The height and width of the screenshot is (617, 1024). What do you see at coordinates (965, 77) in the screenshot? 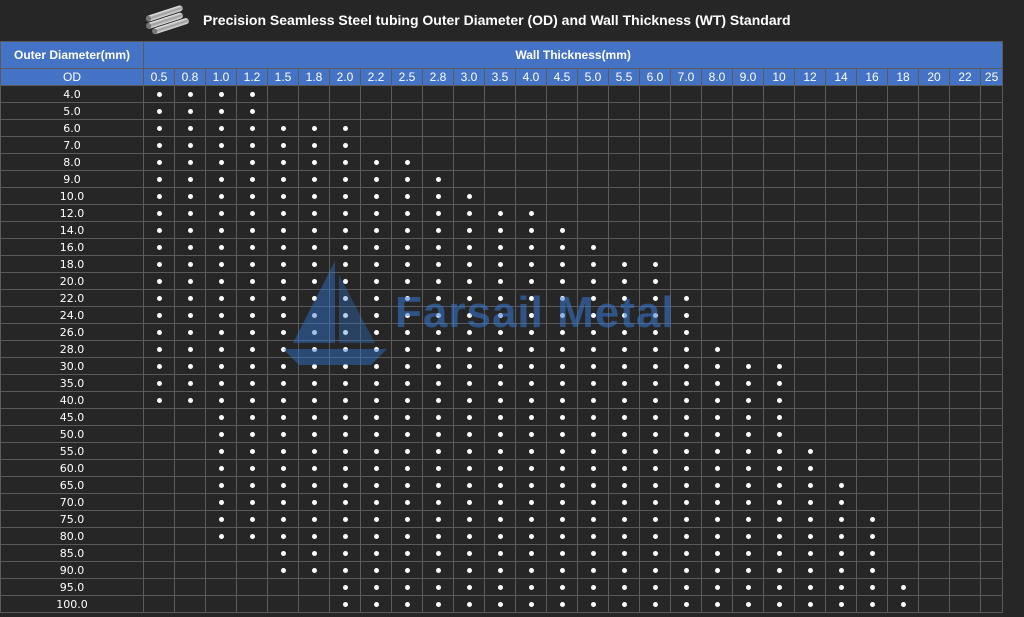
I see `wt-column-header: 22` at bounding box center [965, 77].